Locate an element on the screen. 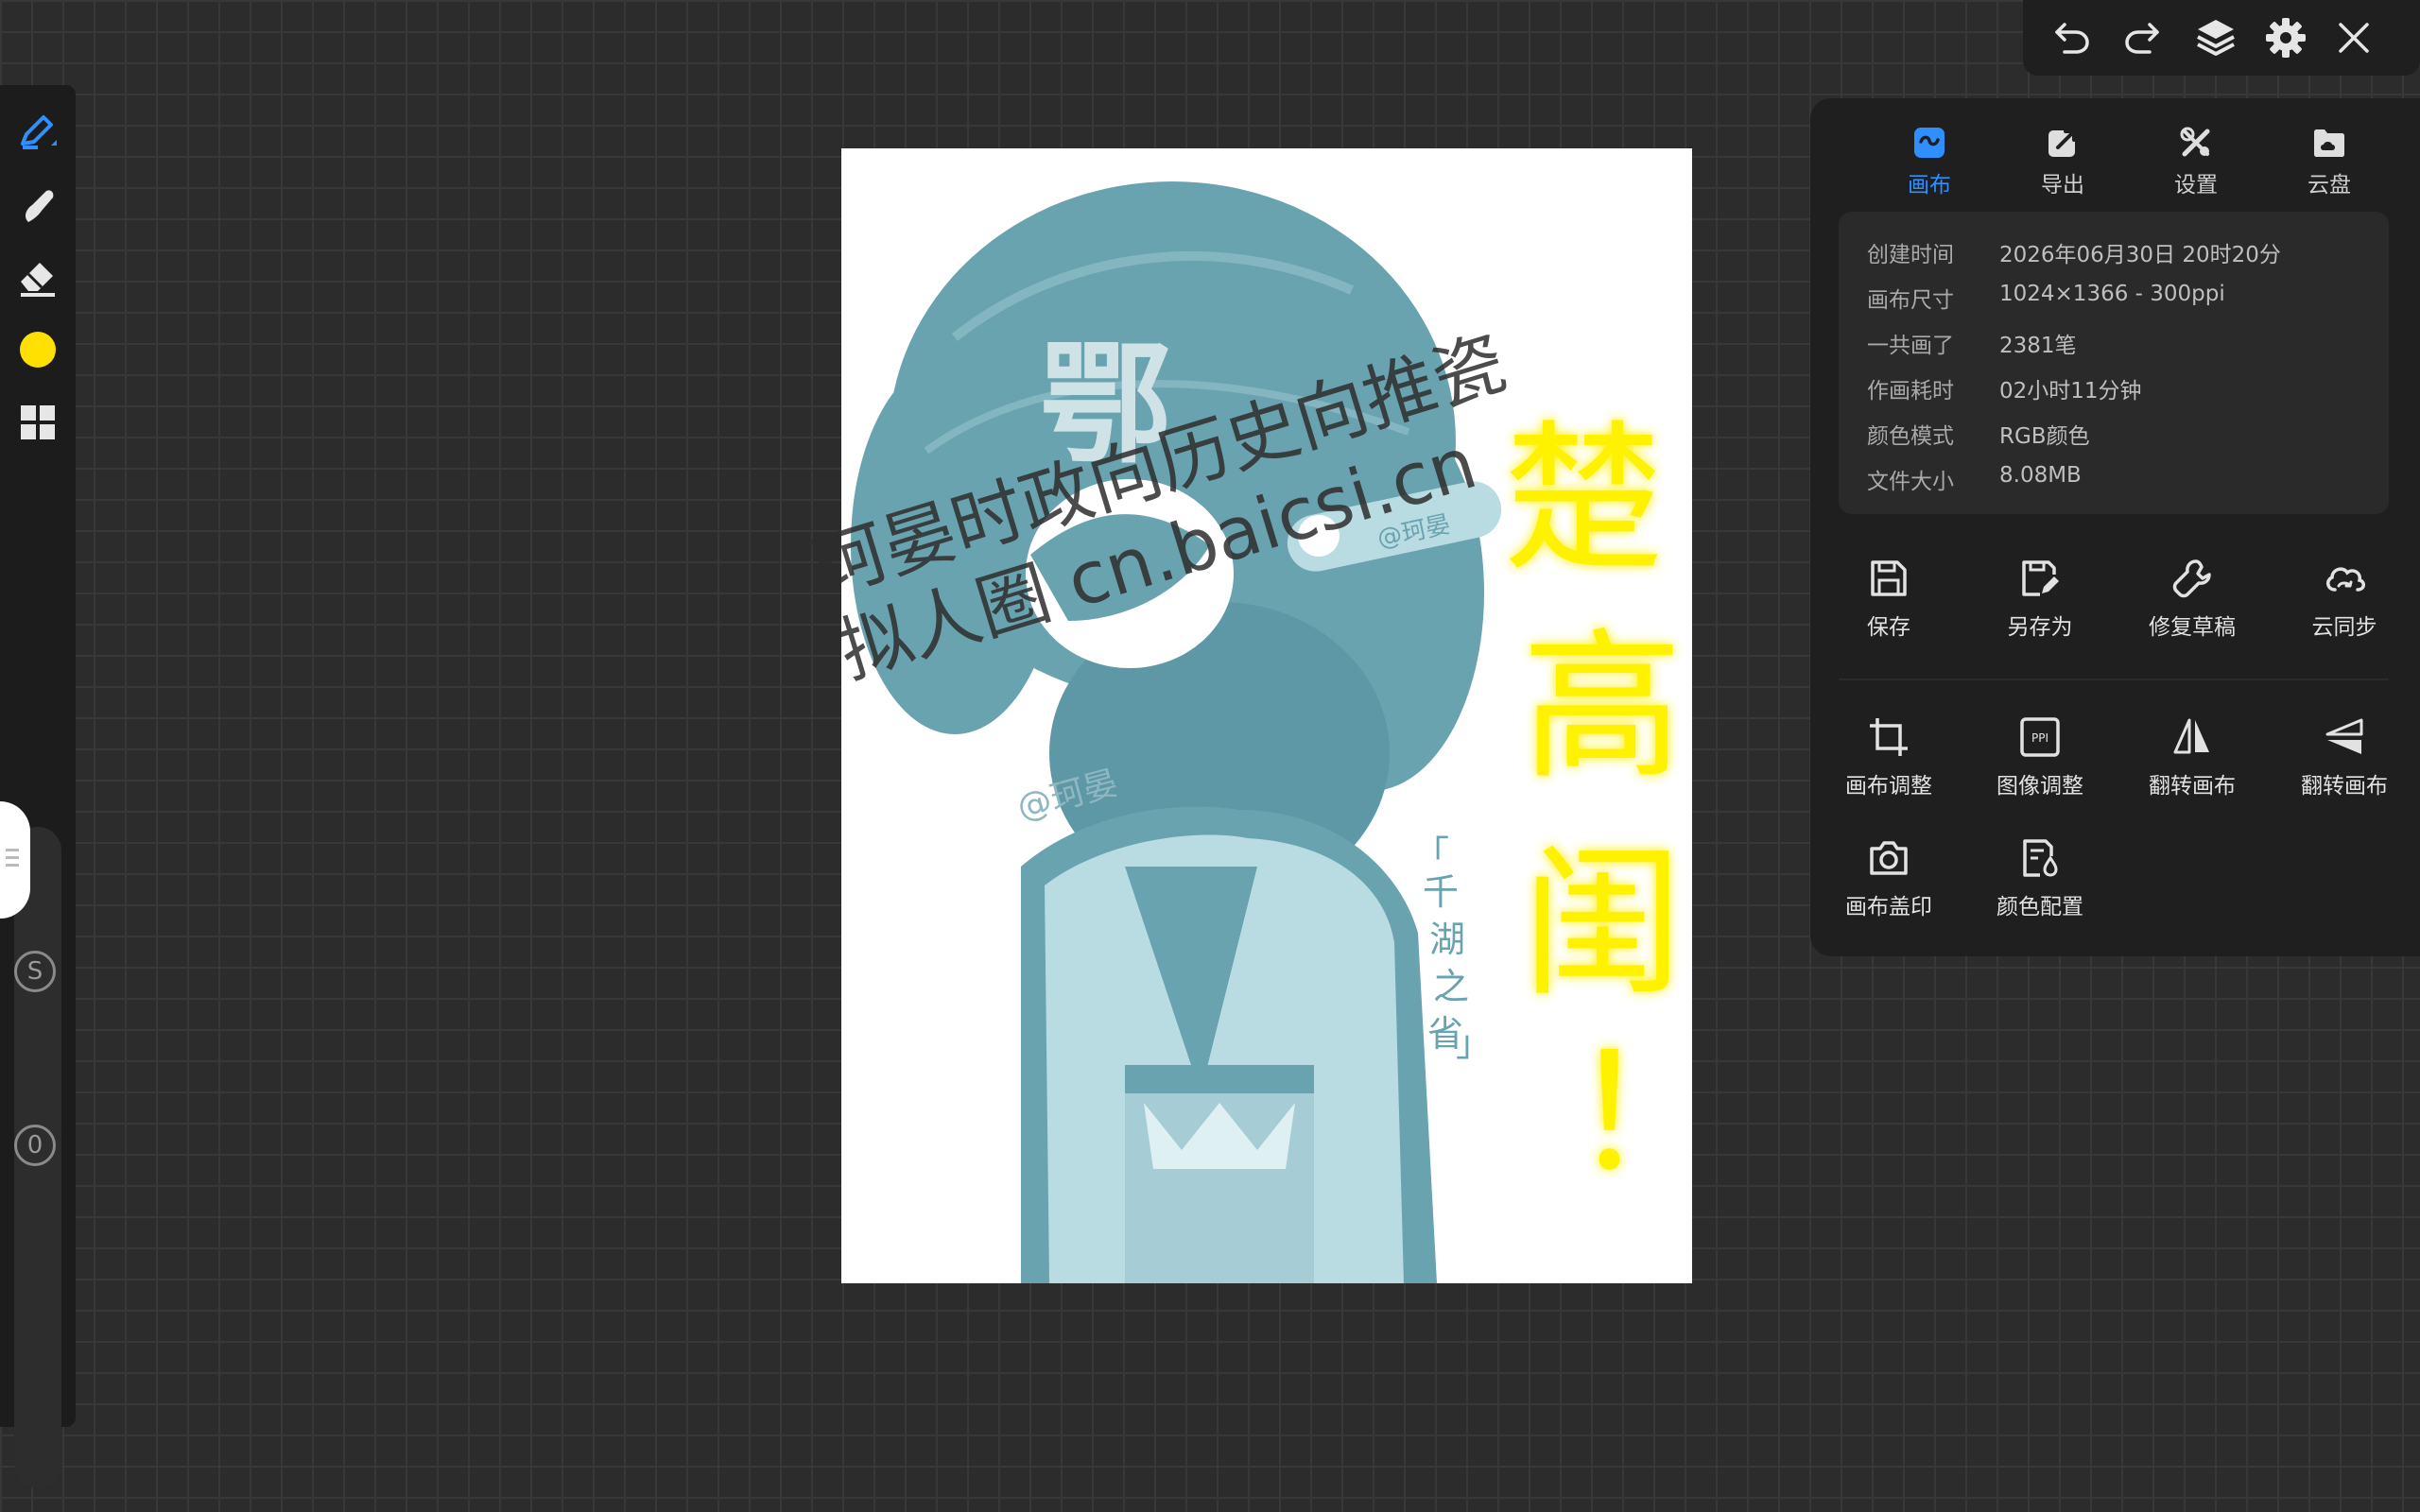 This screenshot has height=1512, width=2420. canvas-adjust-label: 画布调整 is located at coordinates (1888, 786).